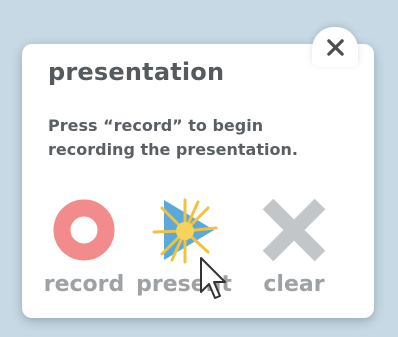 The width and height of the screenshot is (398, 337). I want to click on clear-label: clear, so click(294, 284).